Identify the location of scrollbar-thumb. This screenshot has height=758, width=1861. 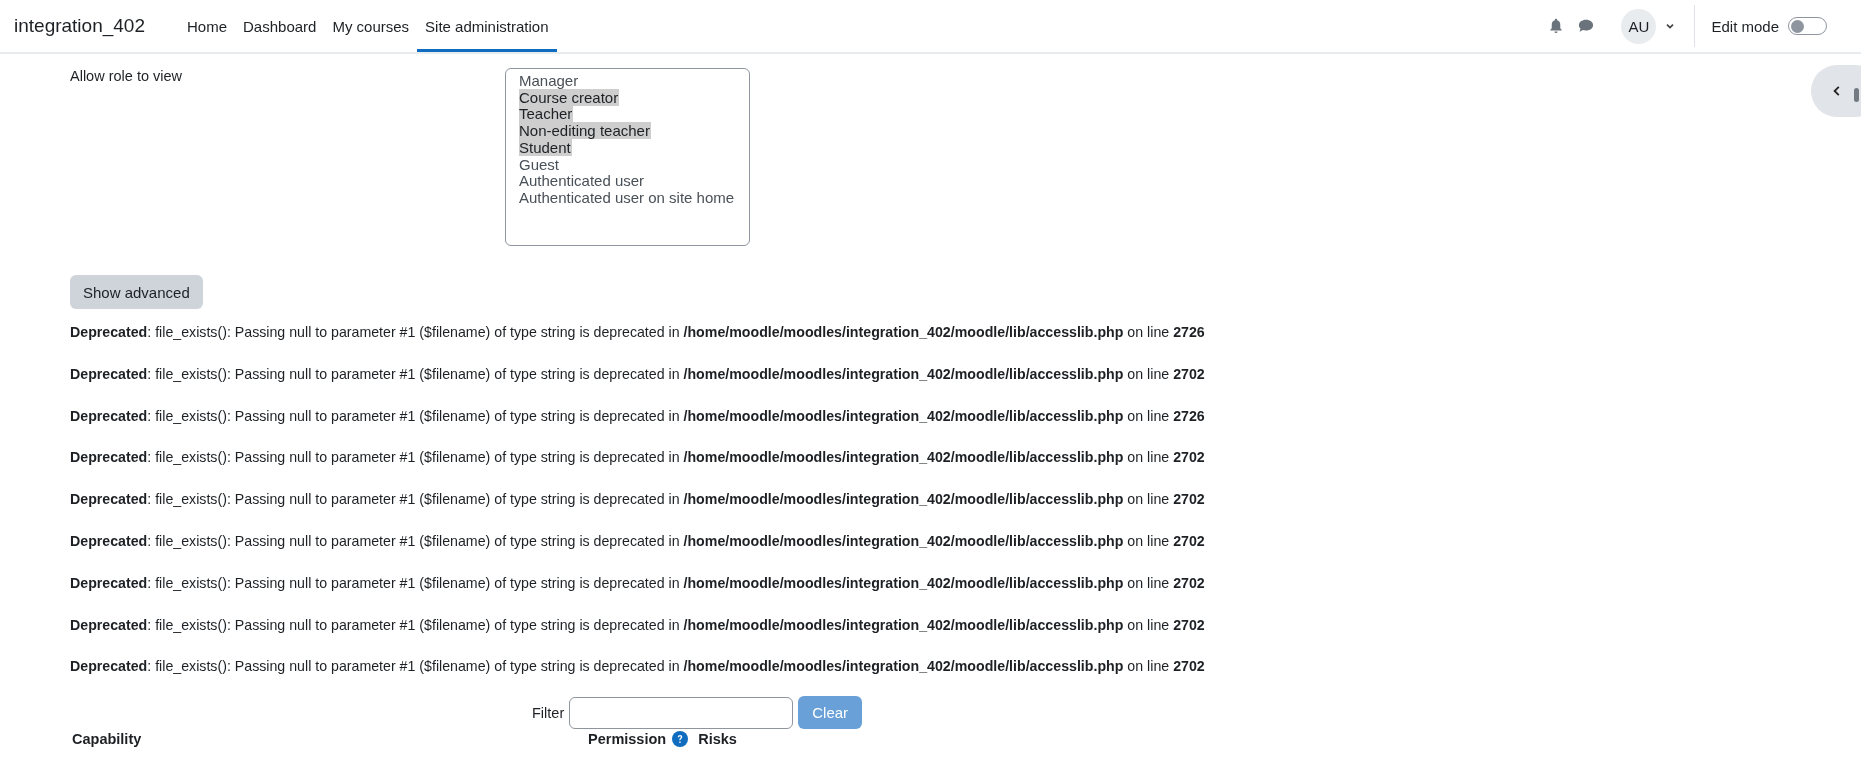
(1856, 95).